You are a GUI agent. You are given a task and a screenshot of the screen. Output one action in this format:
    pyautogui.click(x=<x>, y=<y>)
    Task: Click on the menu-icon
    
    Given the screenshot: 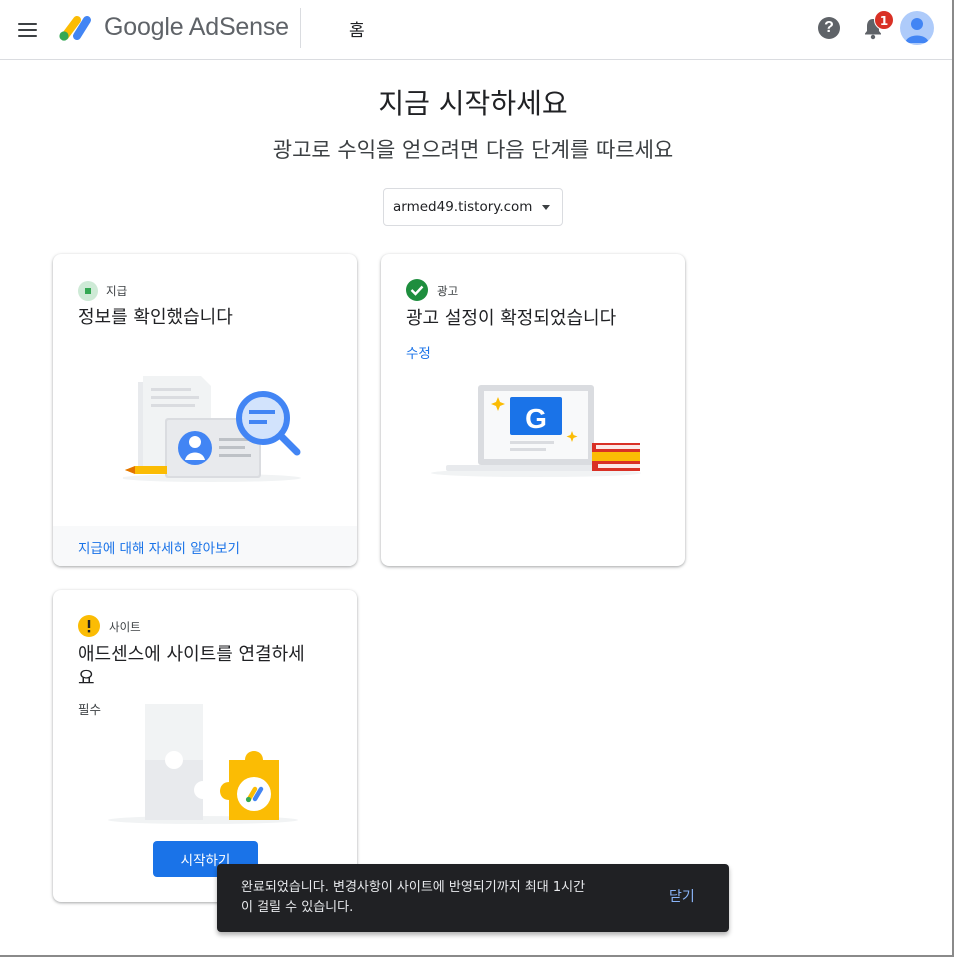 What is the action you would take?
    pyautogui.click(x=28, y=30)
    